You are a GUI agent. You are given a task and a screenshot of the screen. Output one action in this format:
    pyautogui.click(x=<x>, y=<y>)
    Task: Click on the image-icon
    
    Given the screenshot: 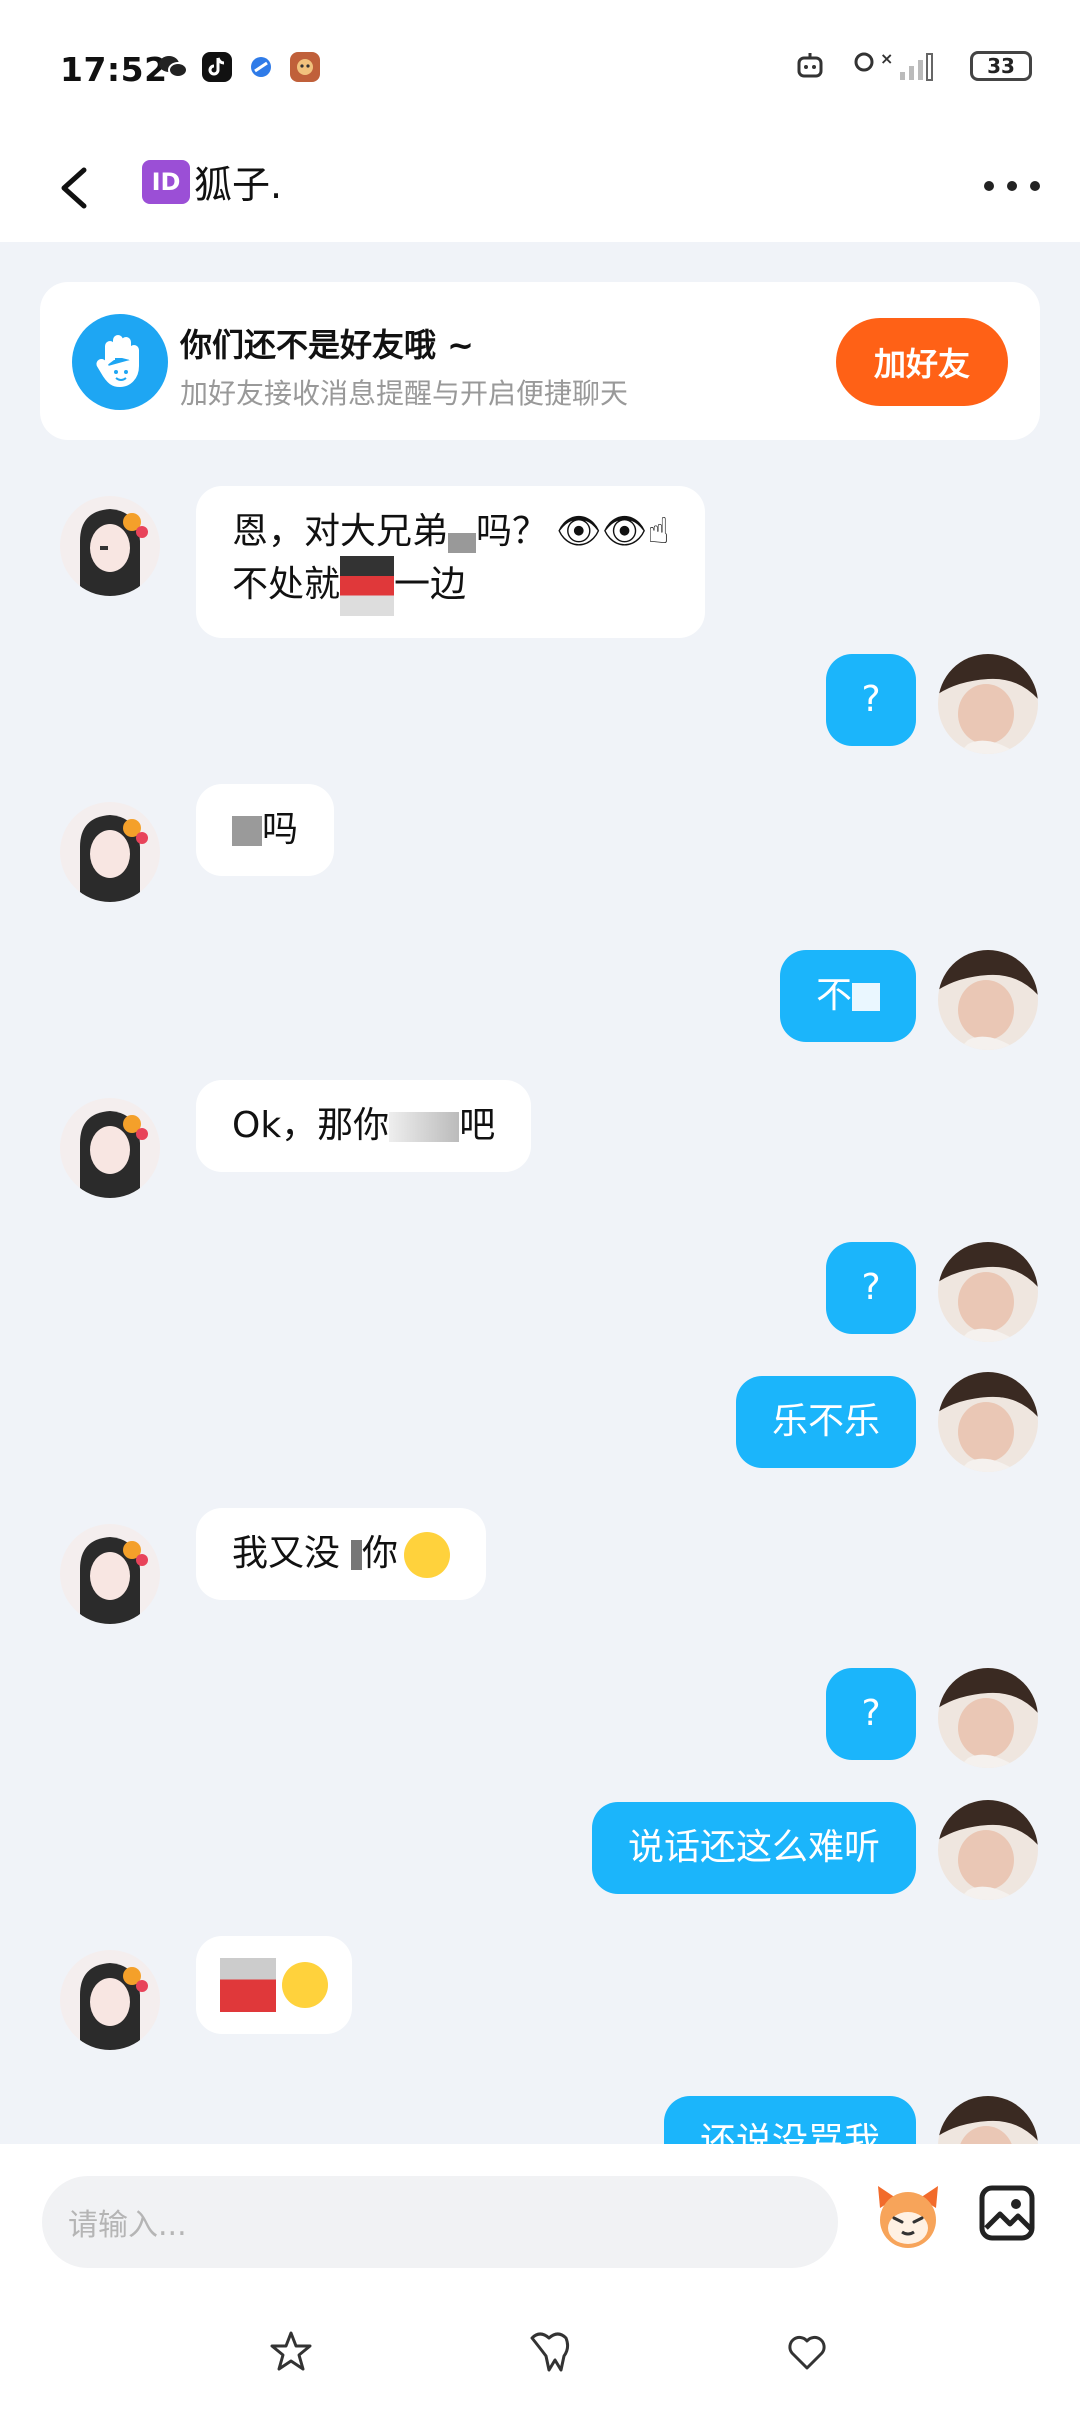 What is the action you would take?
    pyautogui.click(x=1007, y=2213)
    